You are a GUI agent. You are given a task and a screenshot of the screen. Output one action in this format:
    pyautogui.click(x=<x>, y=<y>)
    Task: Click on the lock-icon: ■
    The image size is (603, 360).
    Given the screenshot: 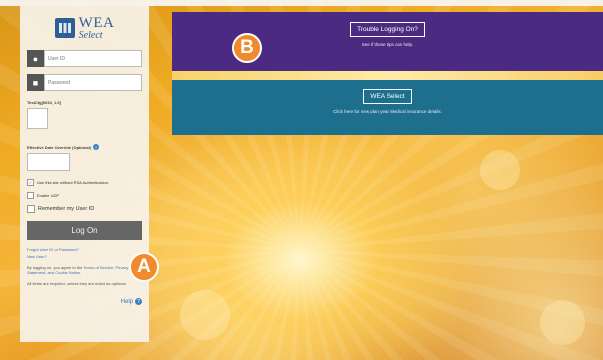 What is the action you would take?
    pyautogui.click(x=35, y=82)
    